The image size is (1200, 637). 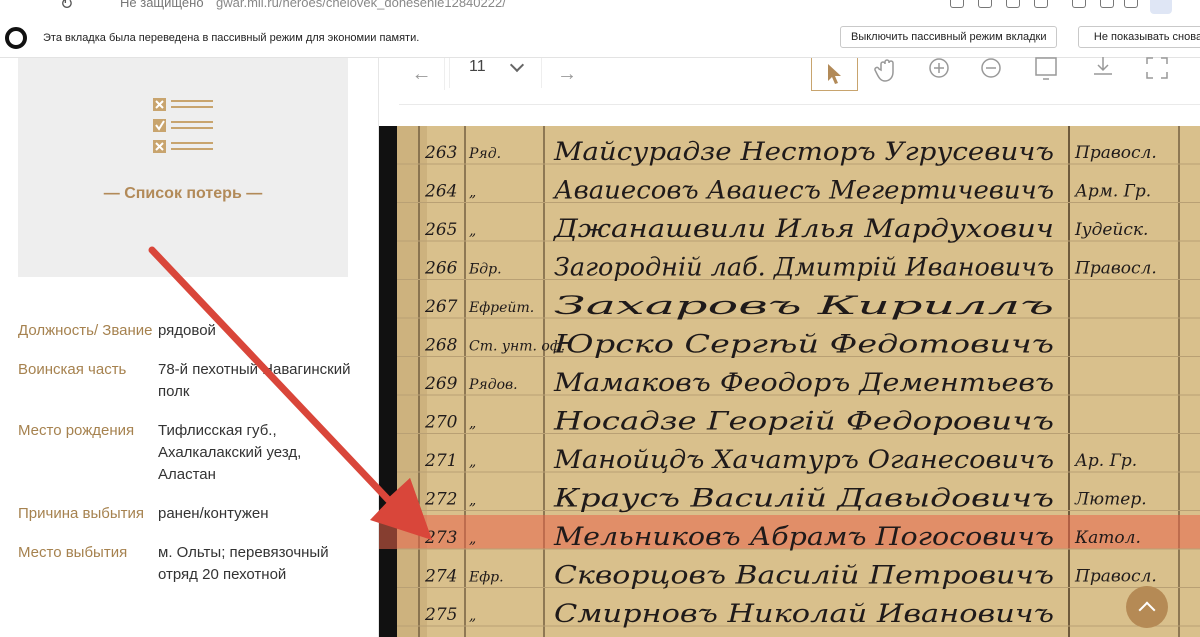 What do you see at coordinates (422, 74) in the screenshot?
I see `prev-icon: ←` at bounding box center [422, 74].